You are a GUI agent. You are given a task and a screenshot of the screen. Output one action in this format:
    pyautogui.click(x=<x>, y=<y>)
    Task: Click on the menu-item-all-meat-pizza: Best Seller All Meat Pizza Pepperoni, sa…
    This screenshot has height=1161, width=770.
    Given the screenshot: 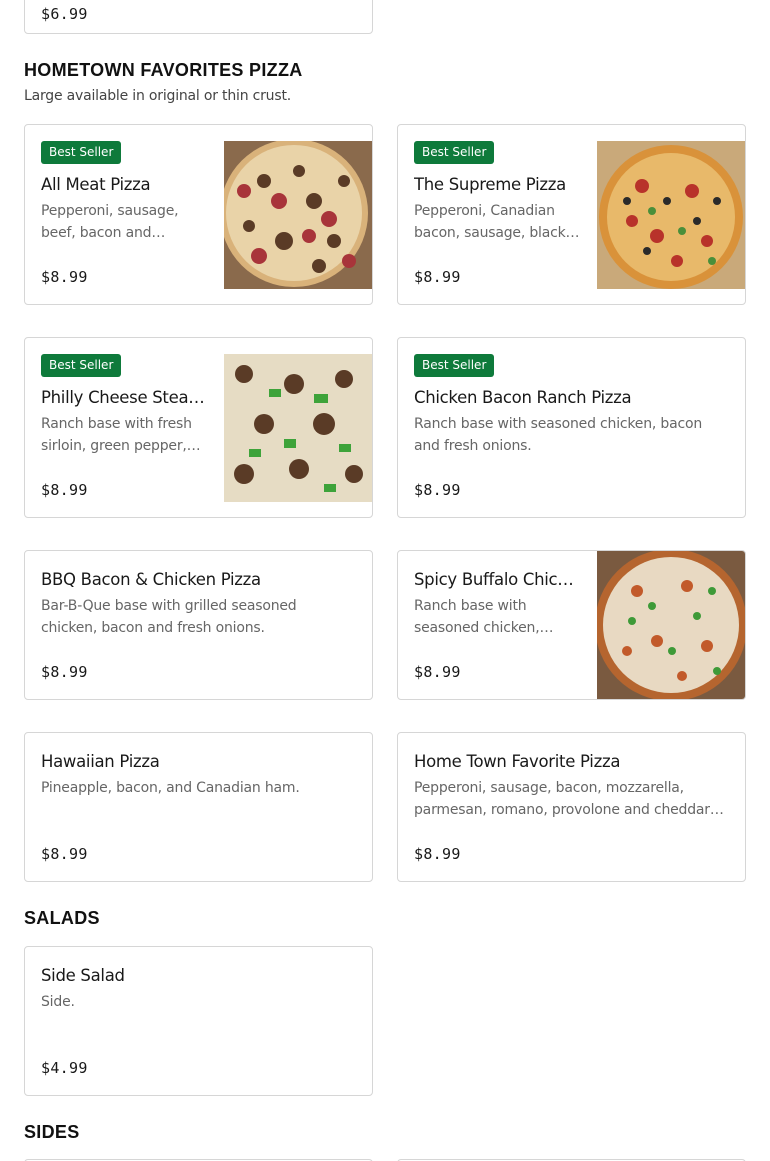 What is the action you would take?
    pyautogui.click(x=198, y=214)
    